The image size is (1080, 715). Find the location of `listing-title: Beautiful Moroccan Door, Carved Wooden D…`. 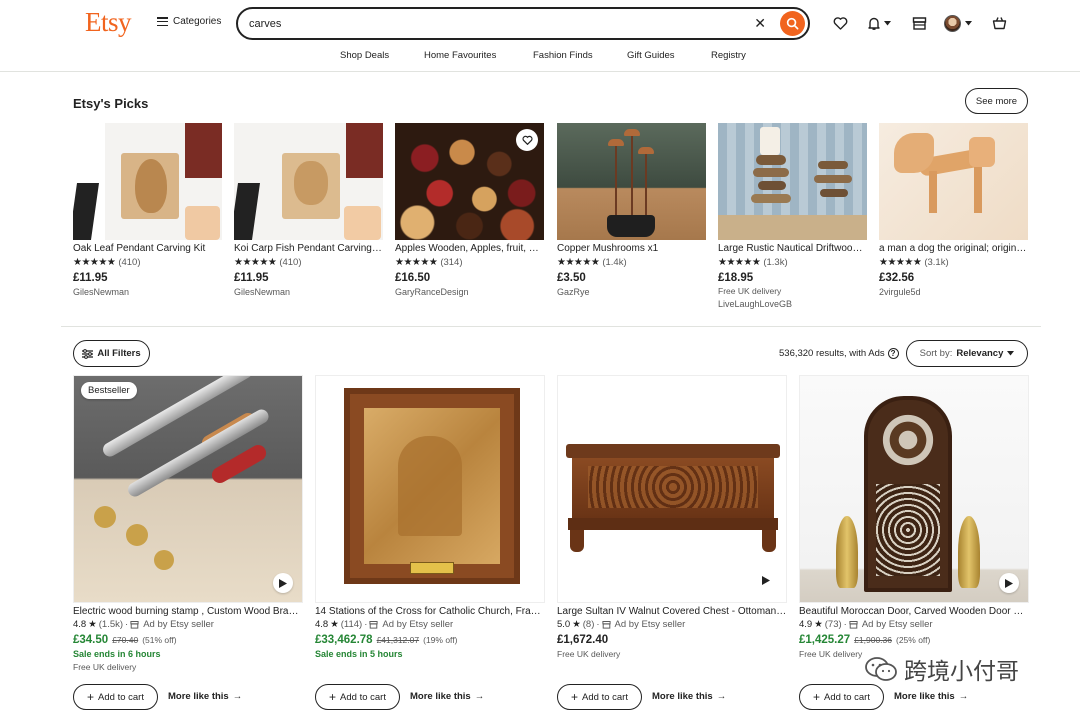

listing-title: Beautiful Moroccan Door, Carved Wooden D… is located at coordinates (914, 611).